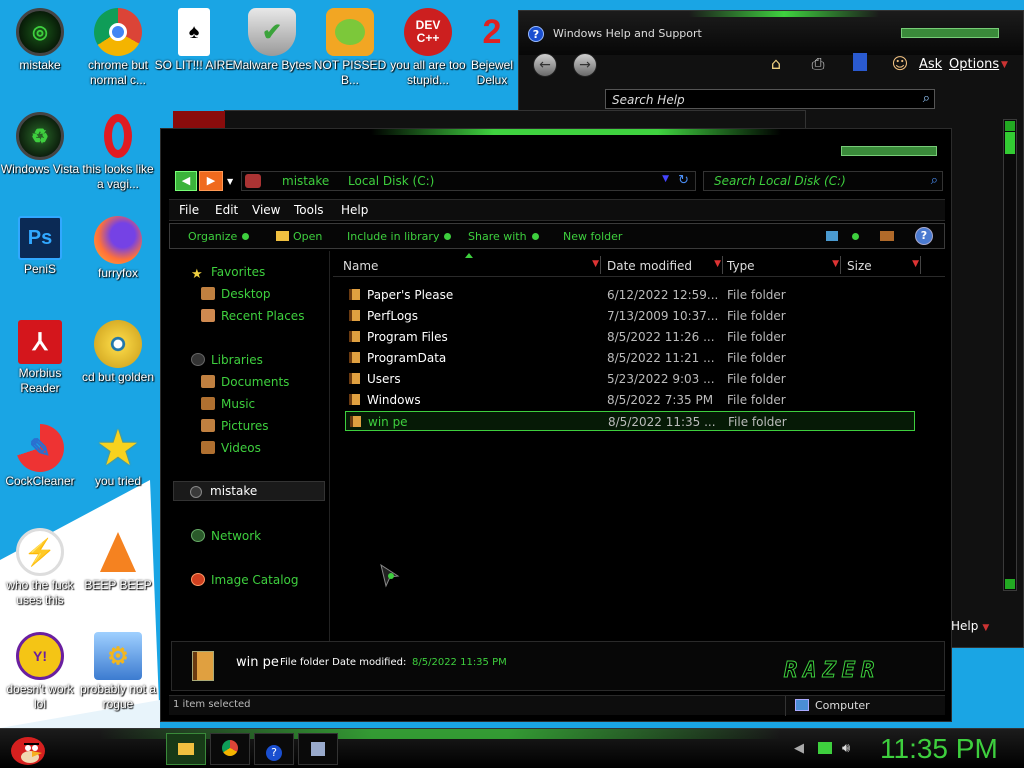  I want to click on forward-button: ▶, so click(211, 181).